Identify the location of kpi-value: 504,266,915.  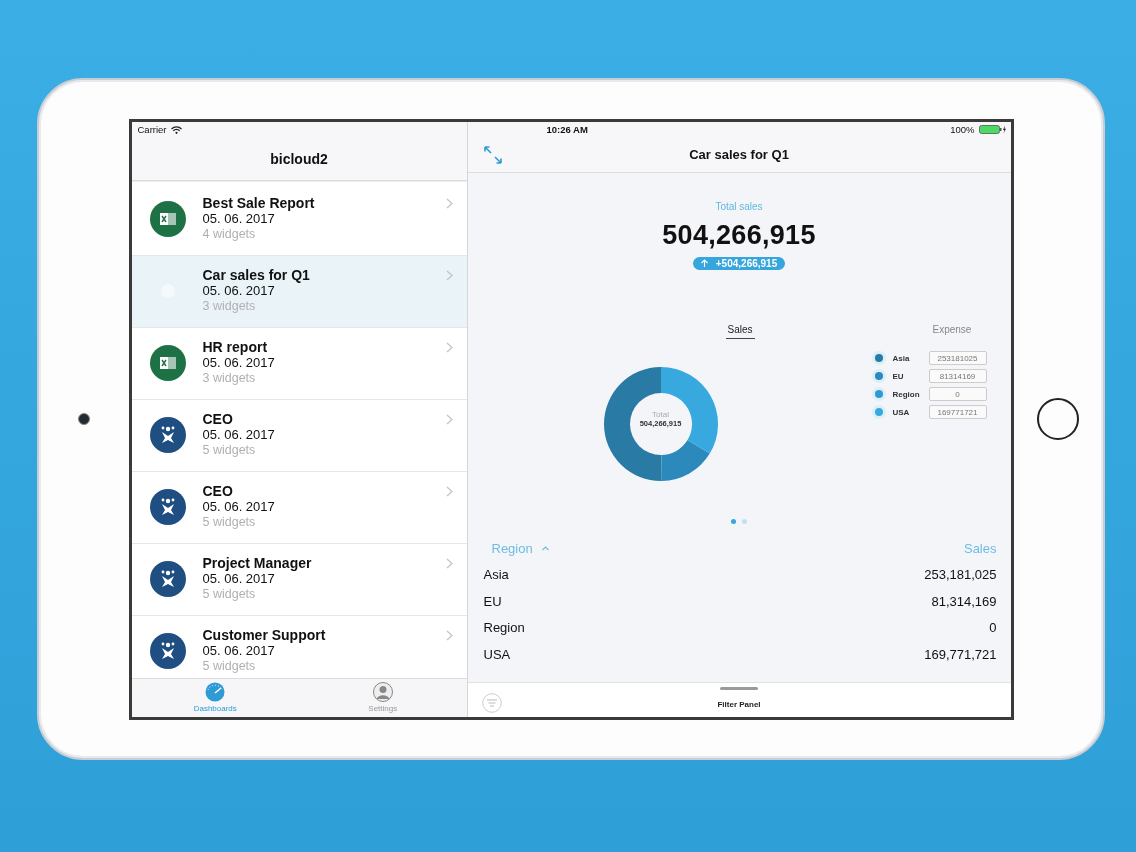
(739, 235).